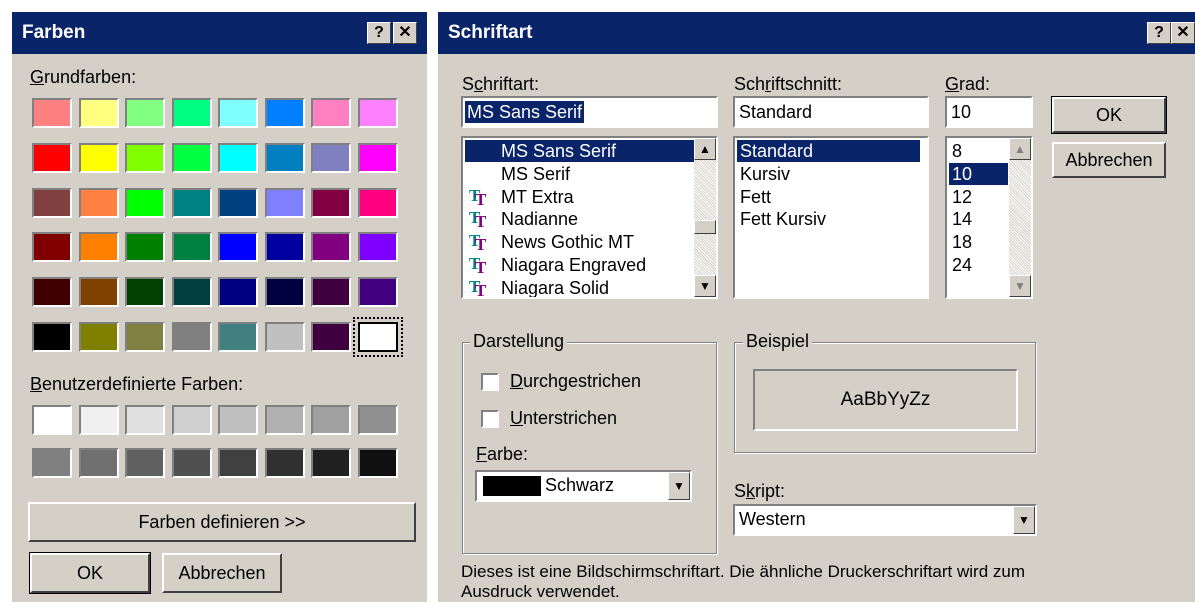  Describe the element at coordinates (579, 174) in the screenshot. I see `font-list-item: MS Serif` at that location.